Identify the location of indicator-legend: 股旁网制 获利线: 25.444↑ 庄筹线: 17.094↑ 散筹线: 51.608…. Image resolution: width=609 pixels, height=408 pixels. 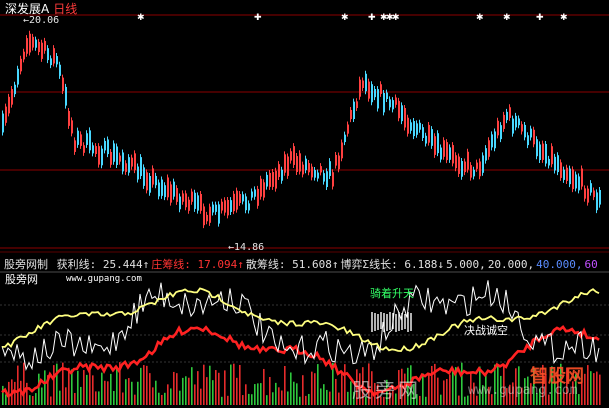
(303, 264).